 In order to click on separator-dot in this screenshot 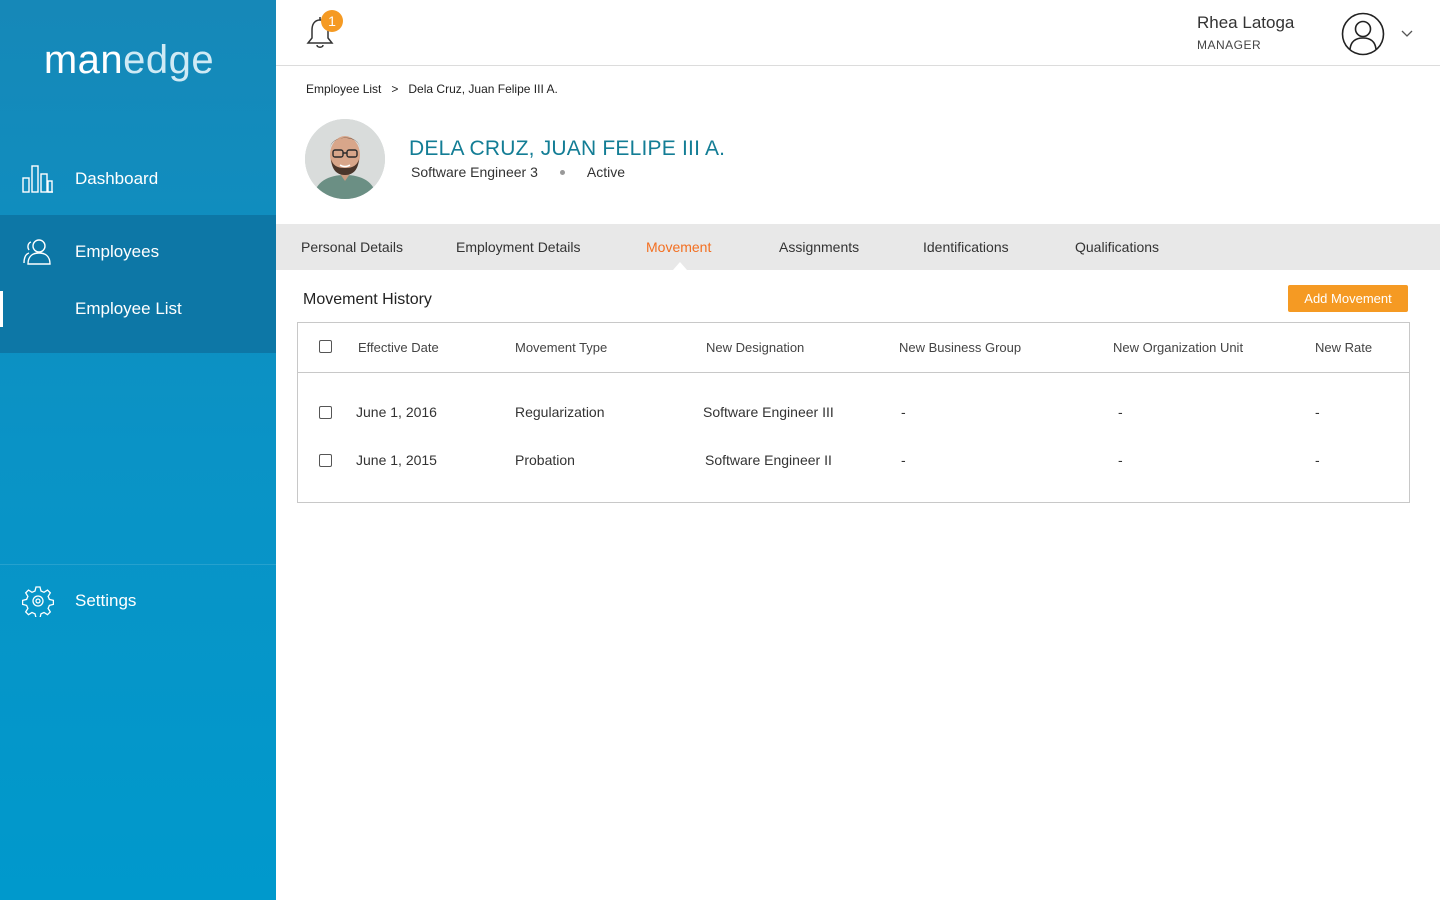, I will do `click(562, 172)`.